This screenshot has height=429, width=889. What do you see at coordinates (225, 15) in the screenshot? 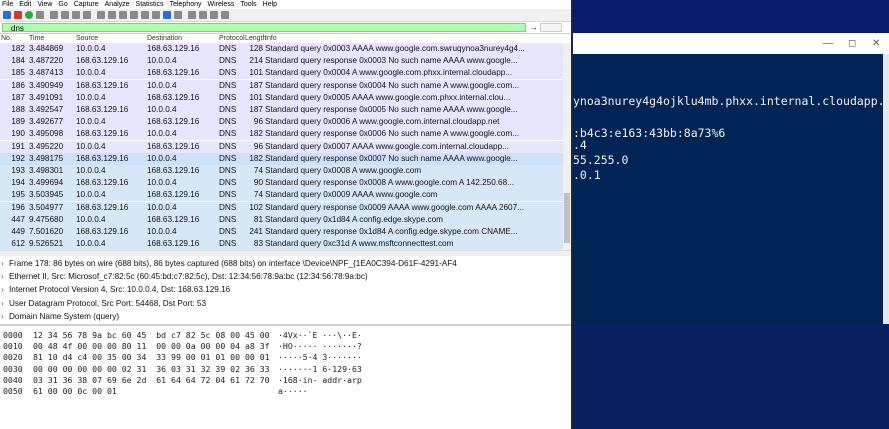
I see `resize-columns-icon` at bounding box center [225, 15].